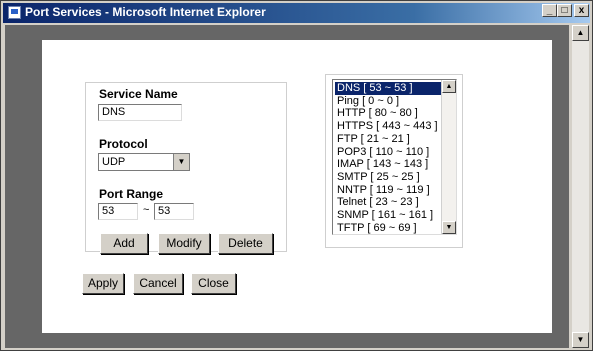 The image size is (593, 351). I want to click on service-list-item: POP3 [ 110 ~ 110 ], so click(389, 152).